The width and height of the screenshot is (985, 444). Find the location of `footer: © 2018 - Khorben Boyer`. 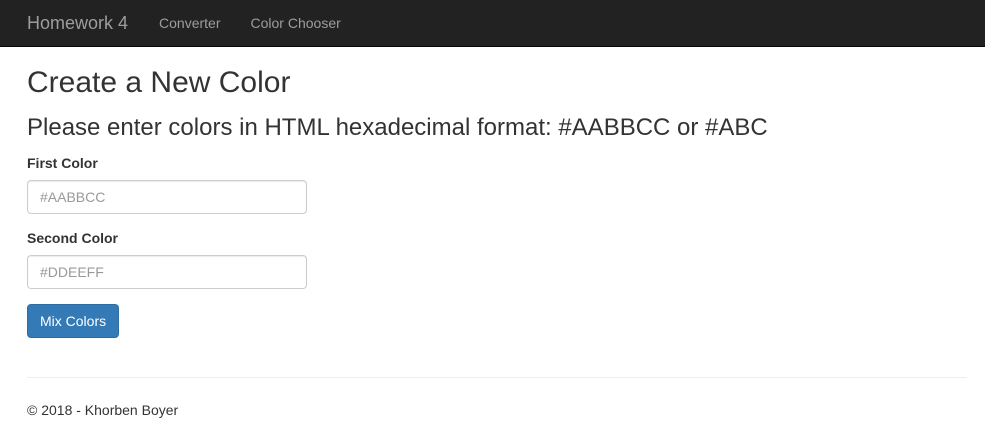

footer: © 2018 - Khorben Boyer is located at coordinates (497, 410).